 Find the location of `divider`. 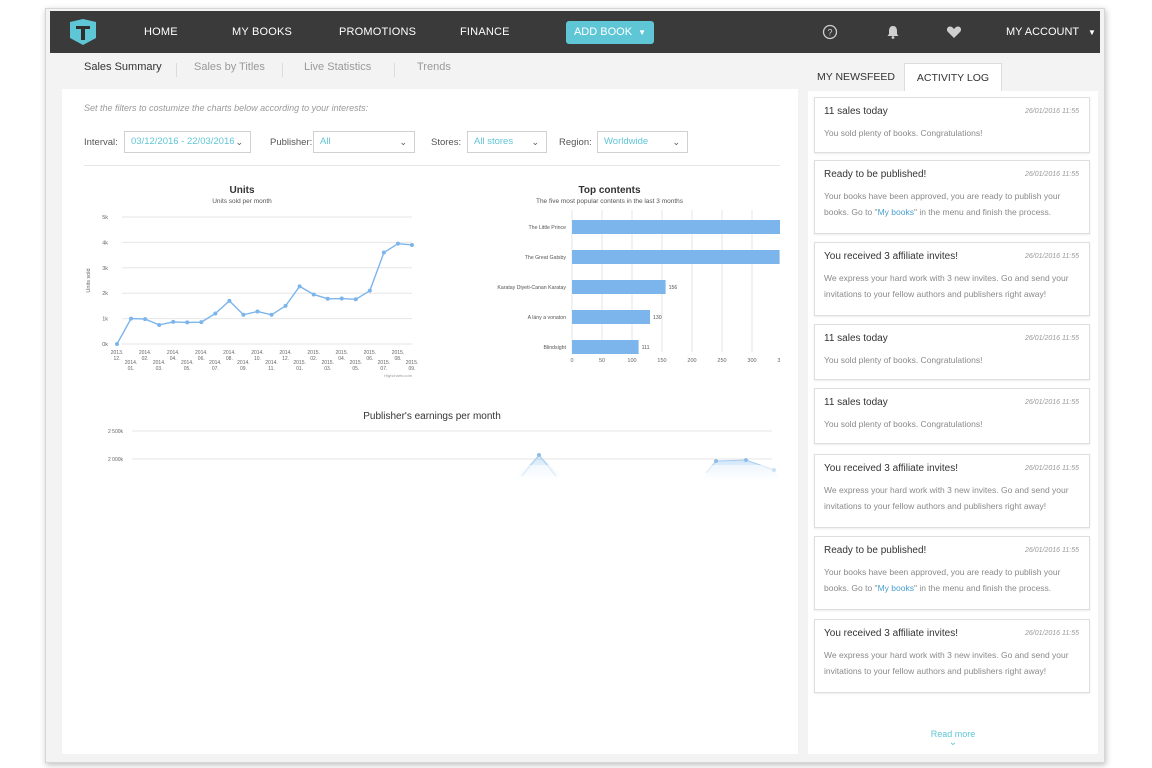

divider is located at coordinates (432, 165).